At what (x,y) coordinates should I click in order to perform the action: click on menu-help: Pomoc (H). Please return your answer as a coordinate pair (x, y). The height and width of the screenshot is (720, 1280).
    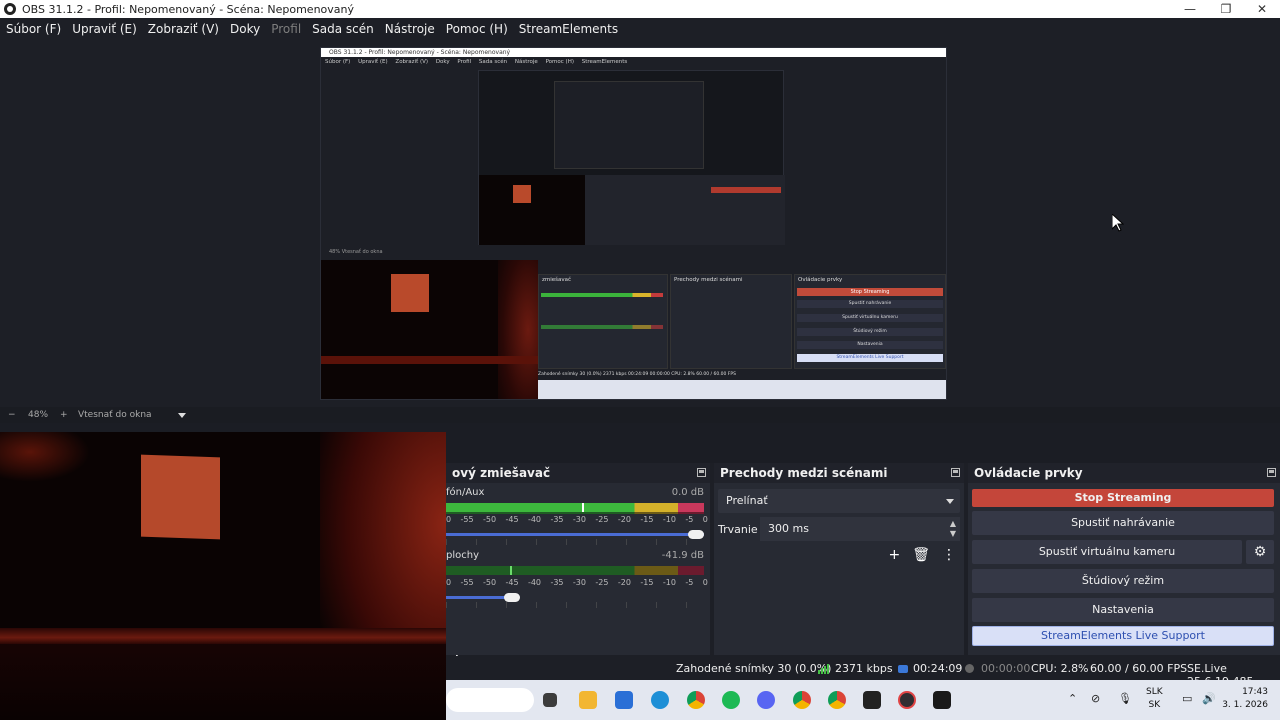
    Looking at the image, I should click on (477, 29).